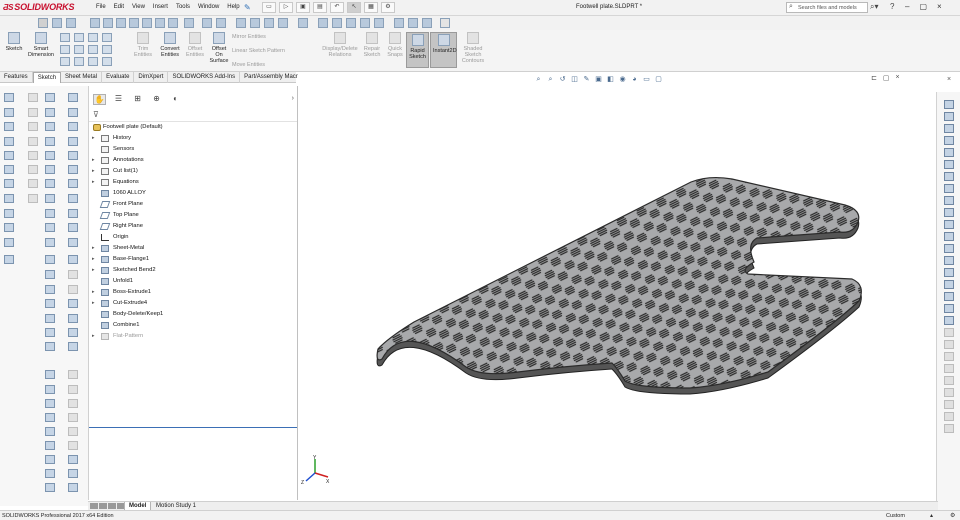  I want to click on rectangle-icon, so click(65, 49).